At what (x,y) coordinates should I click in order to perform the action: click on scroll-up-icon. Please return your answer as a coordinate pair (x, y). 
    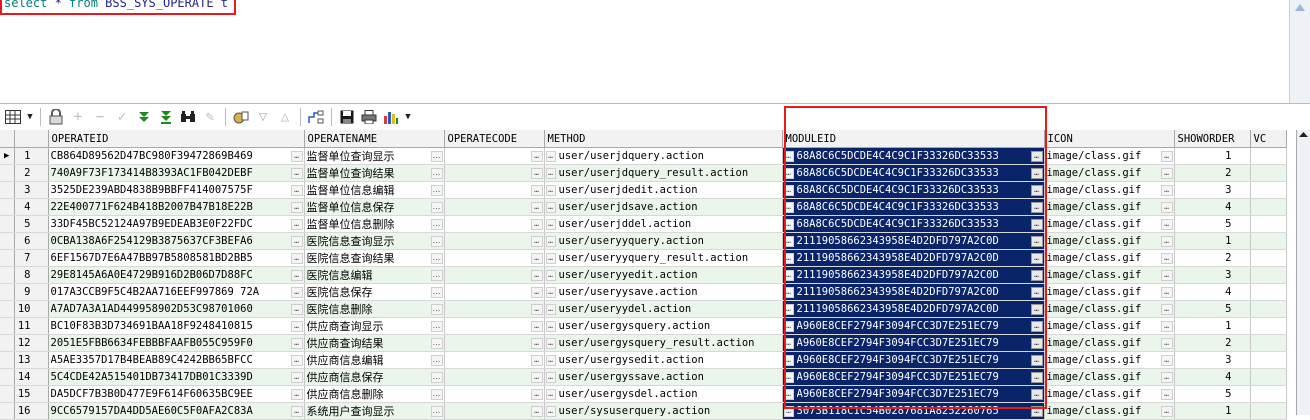
    Looking at the image, I should click on (1300, 7).